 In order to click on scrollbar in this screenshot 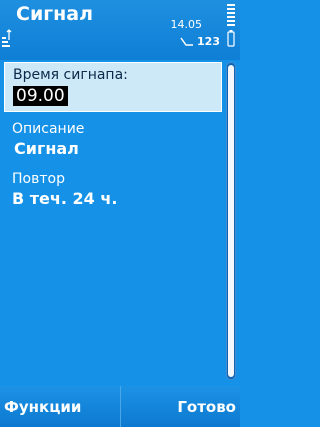, I will do `click(231, 221)`.